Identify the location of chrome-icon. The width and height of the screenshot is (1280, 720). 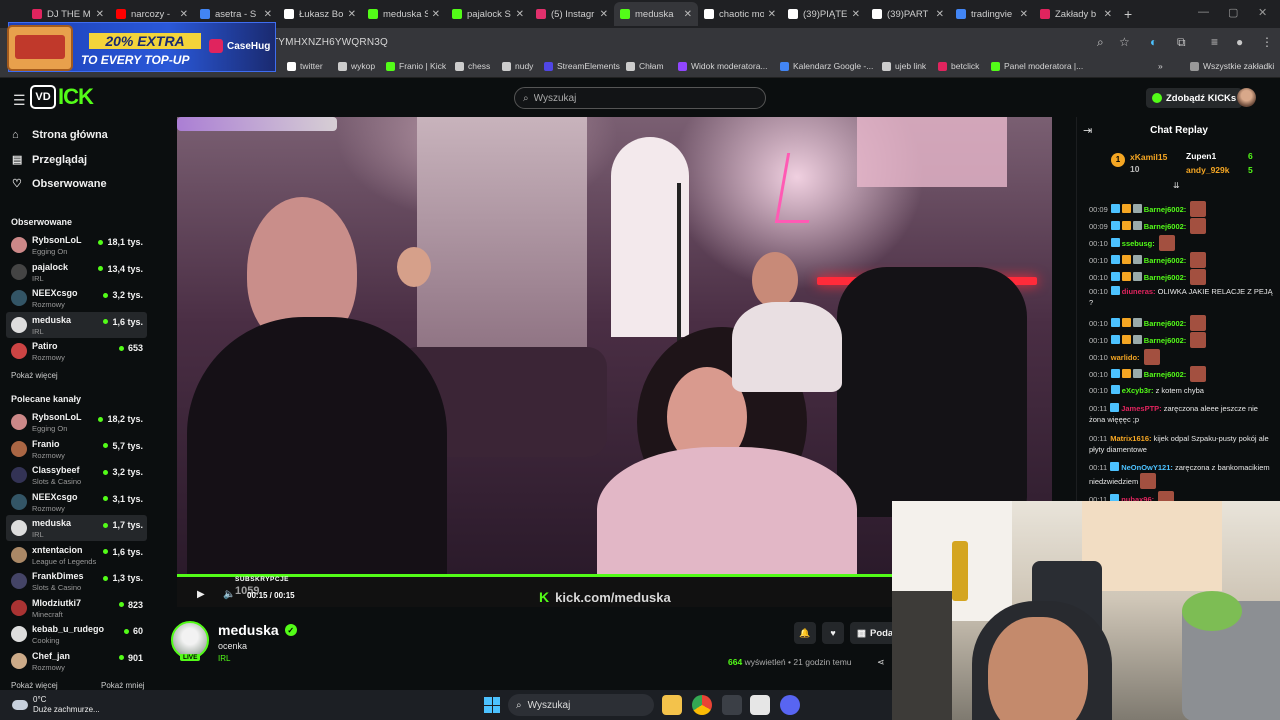
(702, 705).